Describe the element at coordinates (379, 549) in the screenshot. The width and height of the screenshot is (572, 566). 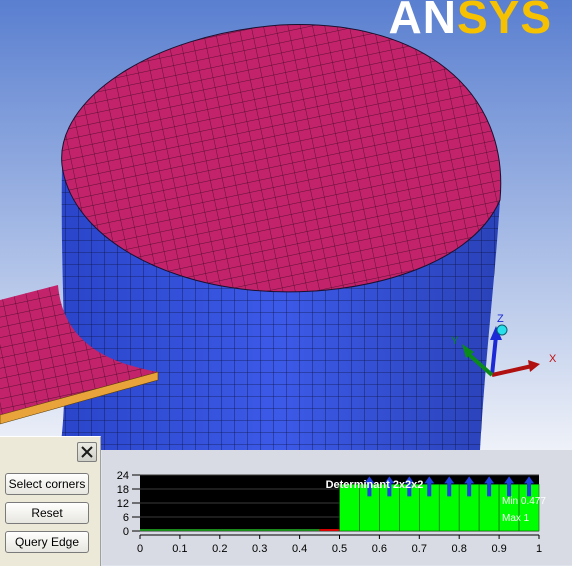
I see `x-tick-label: 0.6` at that location.